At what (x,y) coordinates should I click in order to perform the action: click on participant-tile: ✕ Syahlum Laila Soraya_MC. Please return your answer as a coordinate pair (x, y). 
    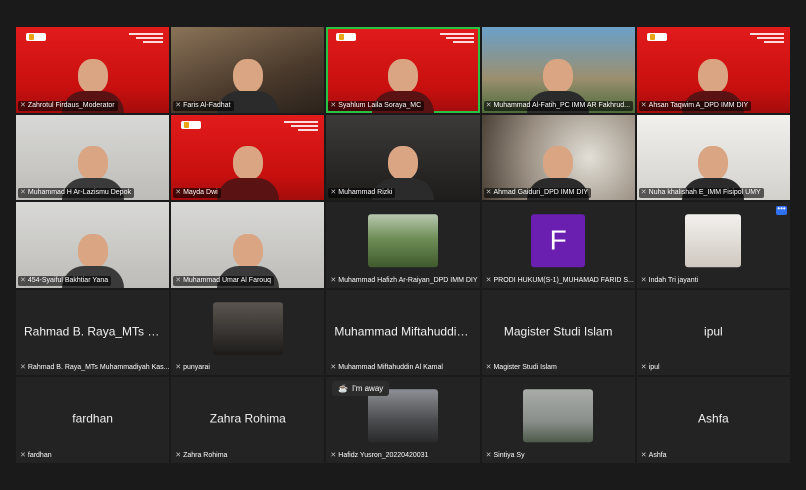
    Looking at the image, I should click on (403, 70).